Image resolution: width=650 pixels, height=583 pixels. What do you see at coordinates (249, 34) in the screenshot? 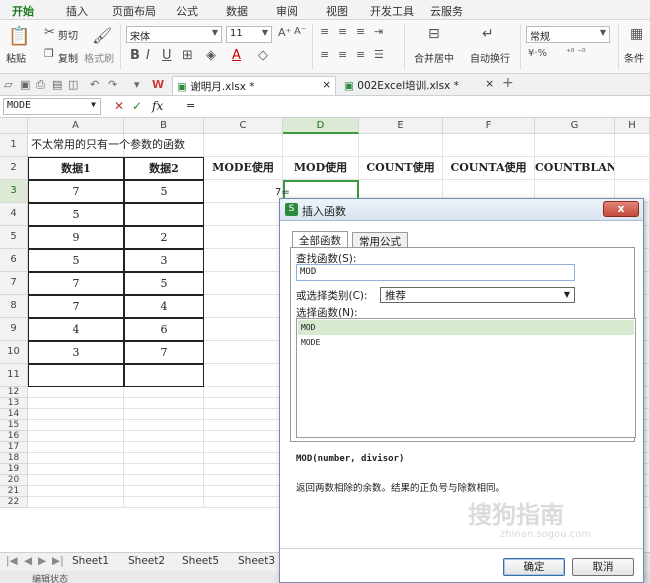
I see `font-size-select: 11 ▼` at bounding box center [249, 34].